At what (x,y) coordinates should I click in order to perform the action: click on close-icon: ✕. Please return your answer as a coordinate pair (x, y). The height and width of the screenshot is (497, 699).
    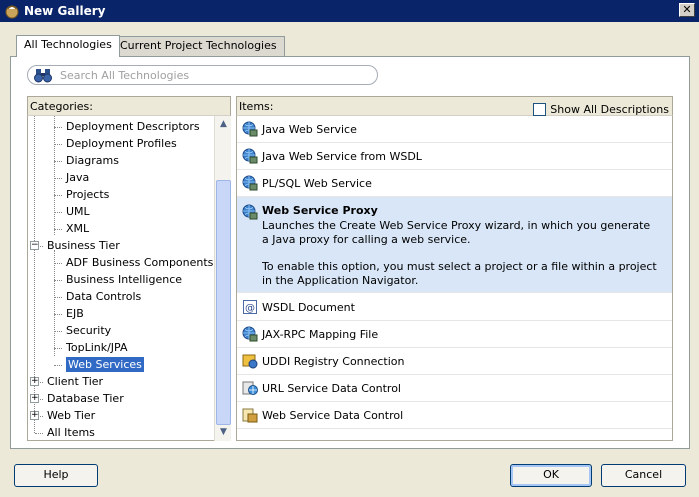
    Looking at the image, I should click on (687, 9).